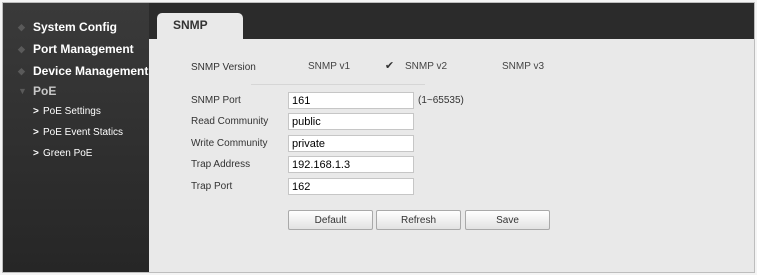 This screenshot has width=757, height=275. Describe the element at coordinates (212, 186) in the screenshot. I see `trap-port-label: Trap Port` at that location.